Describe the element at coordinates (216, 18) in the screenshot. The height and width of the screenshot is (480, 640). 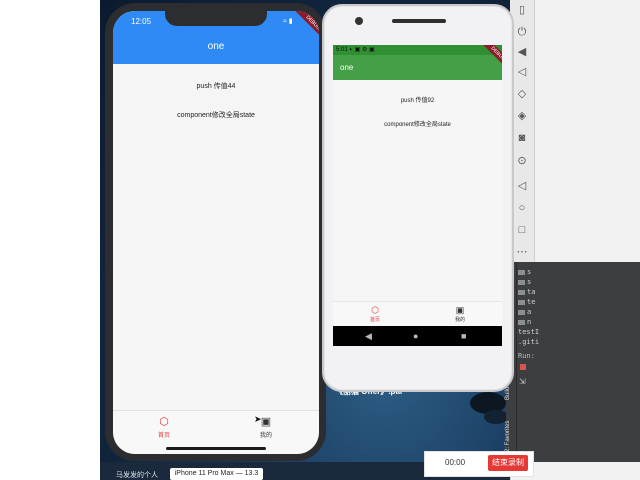
I see `iphone-notch` at that location.